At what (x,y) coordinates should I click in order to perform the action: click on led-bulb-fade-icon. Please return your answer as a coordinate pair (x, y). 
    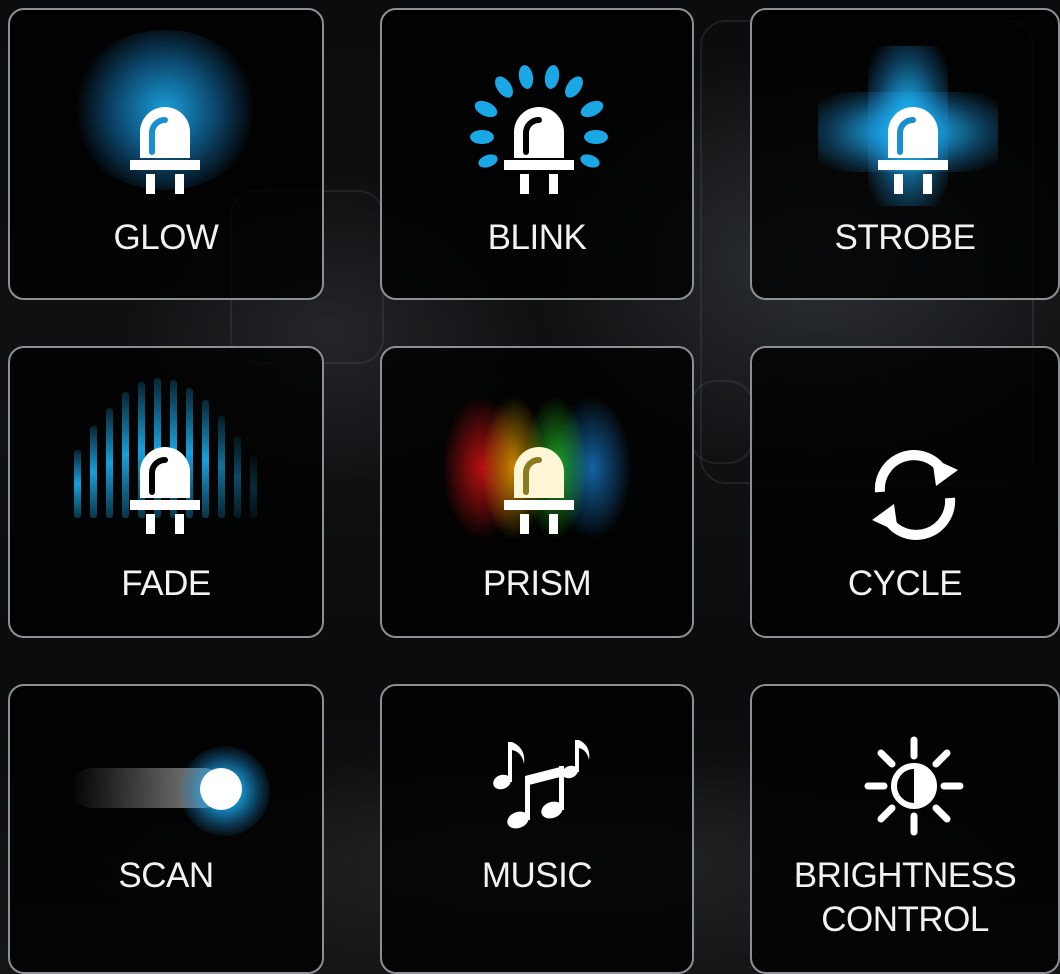
    Looking at the image, I should click on (165, 490).